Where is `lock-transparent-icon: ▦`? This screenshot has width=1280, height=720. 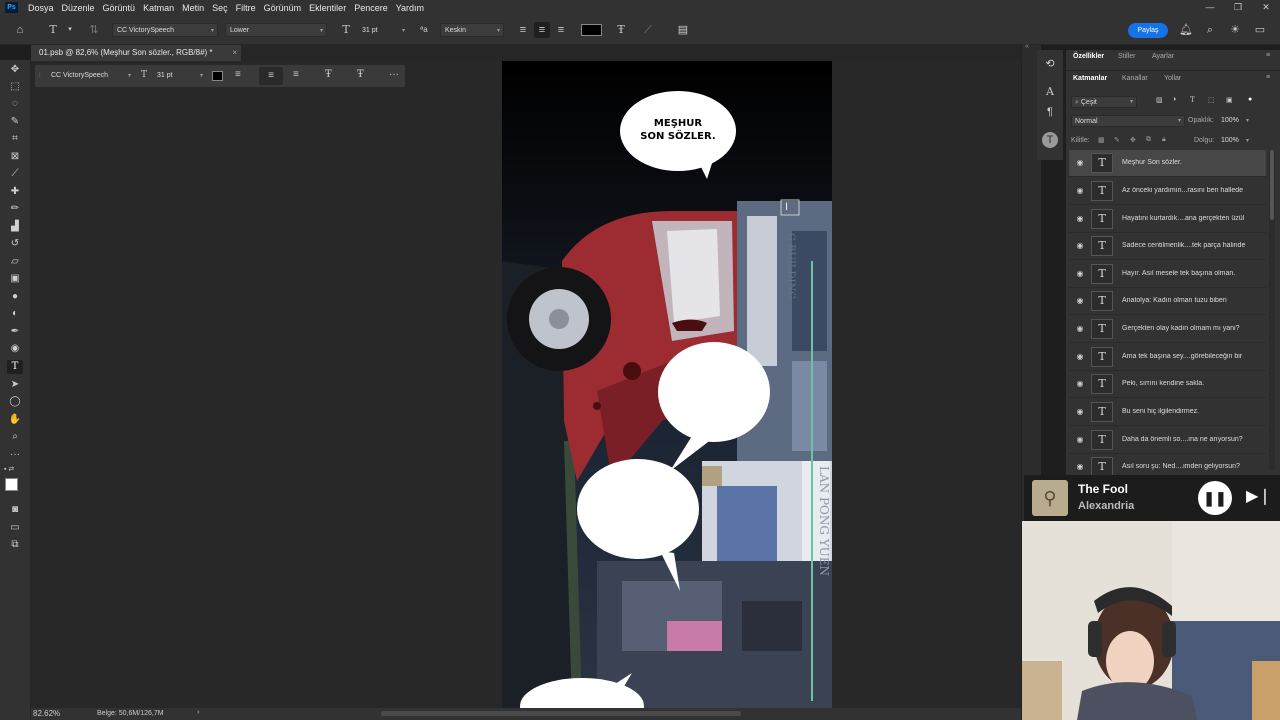 lock-transparent-icon: ▦ is located at coordinates (1101, 140).